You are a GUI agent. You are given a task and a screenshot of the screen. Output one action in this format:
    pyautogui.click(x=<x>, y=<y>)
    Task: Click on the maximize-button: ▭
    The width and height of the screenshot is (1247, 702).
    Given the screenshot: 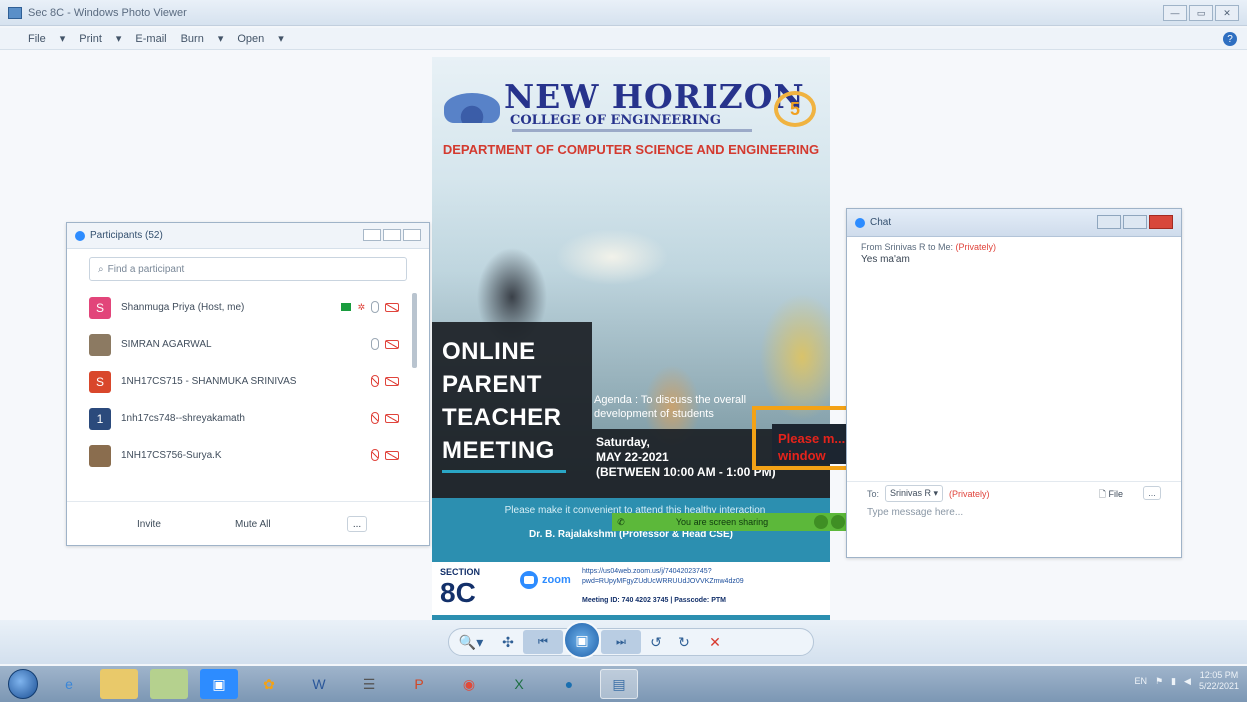 What is the action you would take?
    pyautogui.click(x=1201, y=13)
    